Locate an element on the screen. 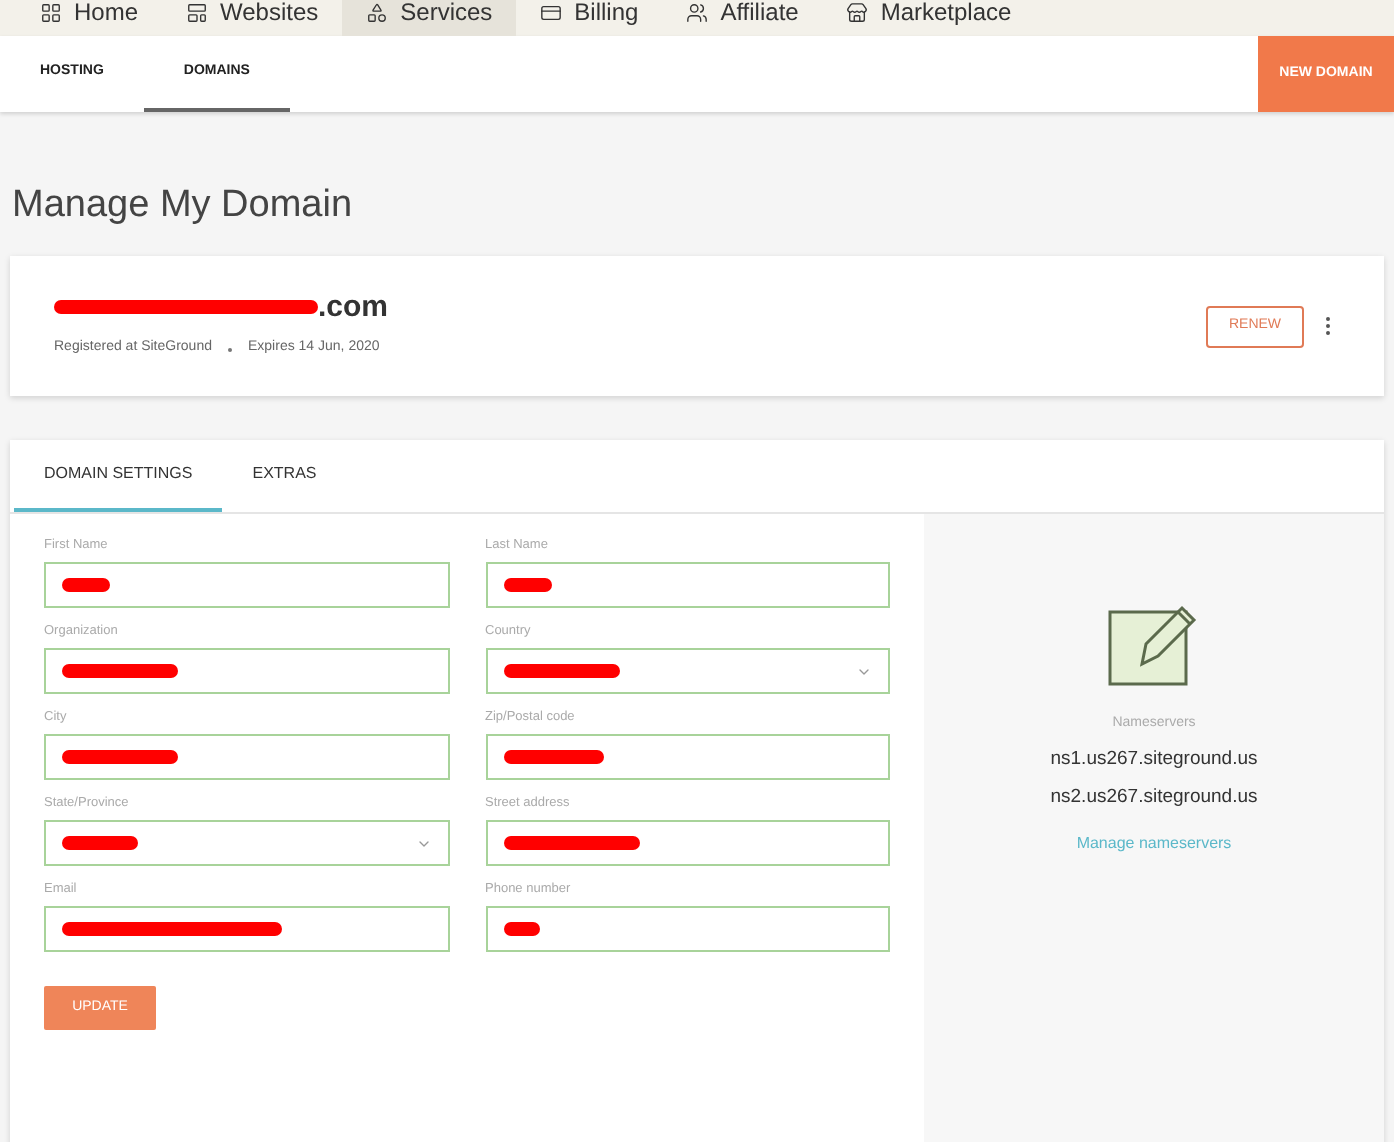 This screenshot has width=1394, height=1142. nameserver-text: ns2.us267.siteground.us is located at coordinates (1154, 797).